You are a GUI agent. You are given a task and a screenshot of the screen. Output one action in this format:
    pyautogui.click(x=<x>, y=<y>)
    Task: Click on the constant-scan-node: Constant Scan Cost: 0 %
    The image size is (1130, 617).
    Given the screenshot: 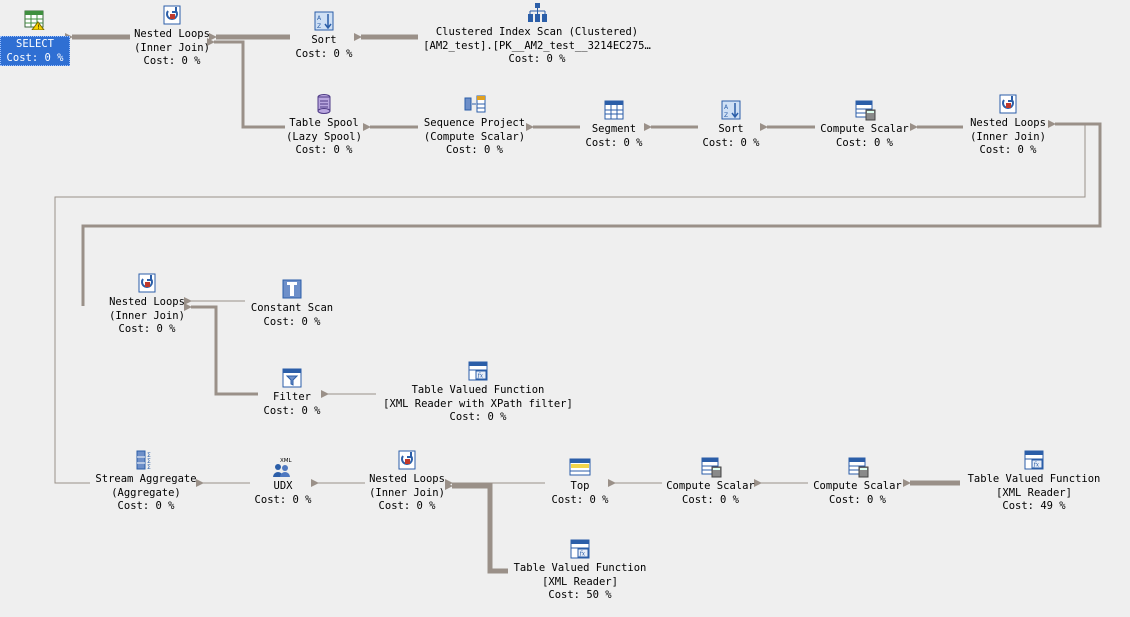 What is the action you would take?
    pyautogui.click(x=292, y=303)
    